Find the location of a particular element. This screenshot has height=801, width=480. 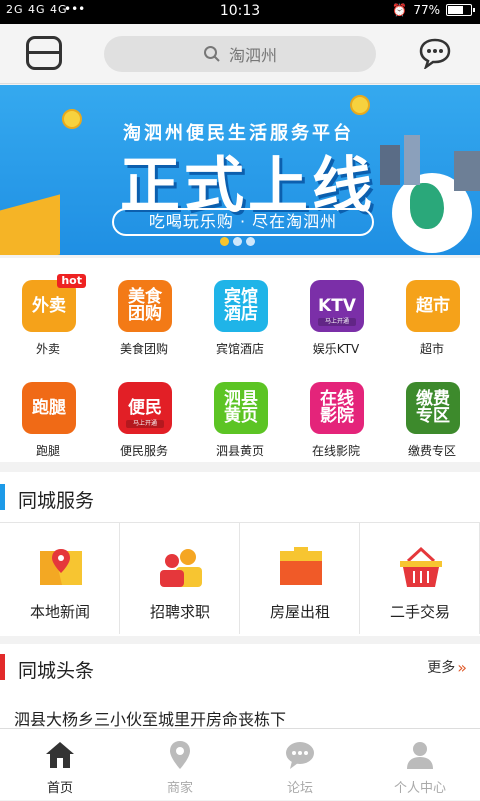

category-tile: KTV 马上开通 is located at coordinates (337, 306).